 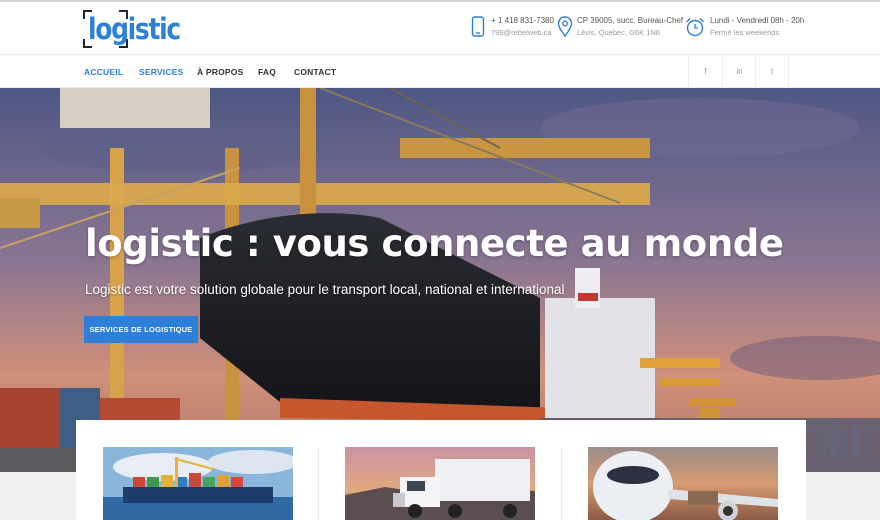 What do you see at coordinates (705, 71) in the screenshot?
I see `facebook-icon: f` at bounding box center [705, 71].